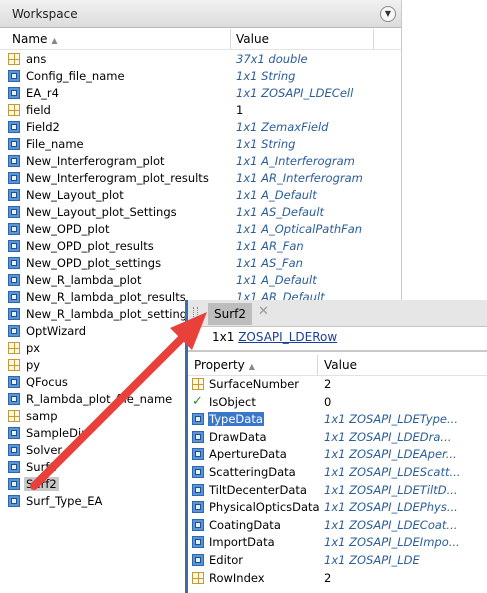 Image resolution: width=487 pixels, height=593 pixels. What do you see at coordinates (35, 39) in the screenshot?
I see `name-column-header: Name ▲` at bounding box center [35, 39].